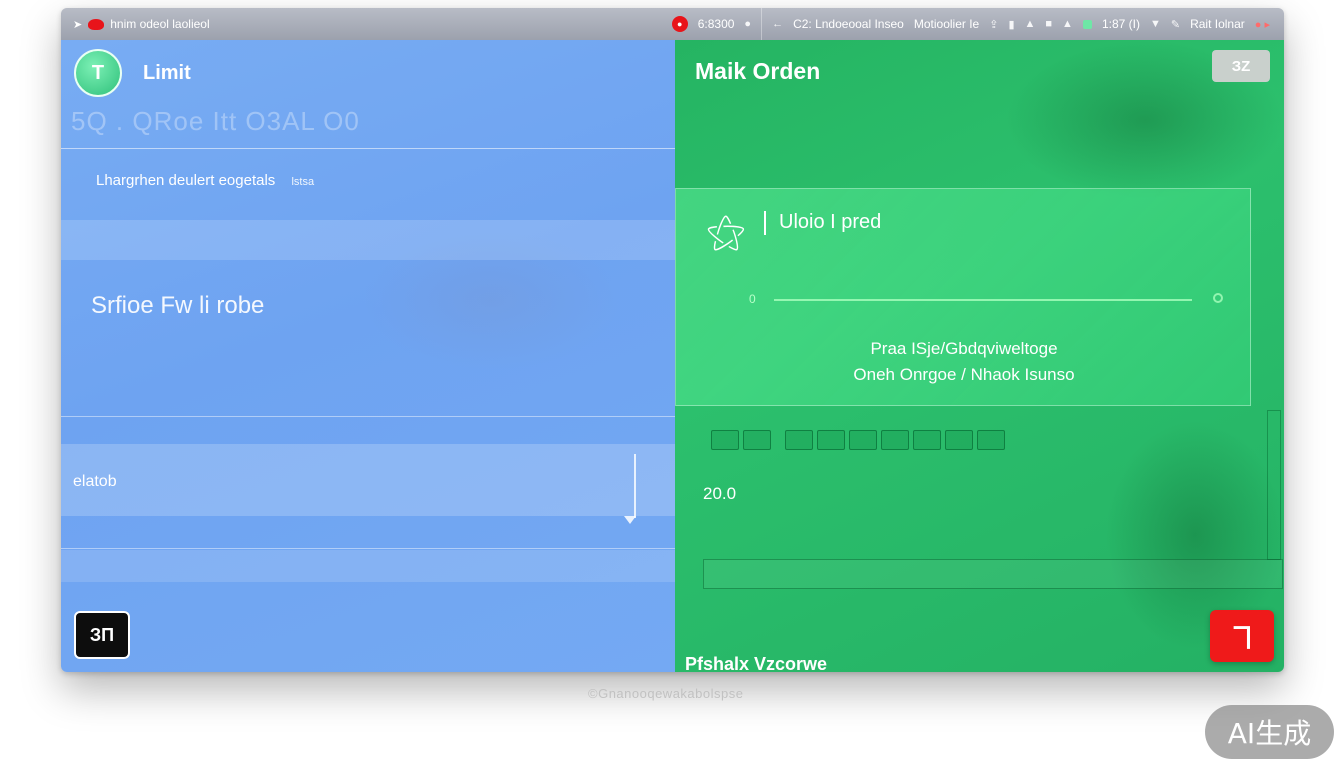 The height and width of the screenshot is (768, 1344). I want to click on left-action-button: ЗП, so click(102, 635).